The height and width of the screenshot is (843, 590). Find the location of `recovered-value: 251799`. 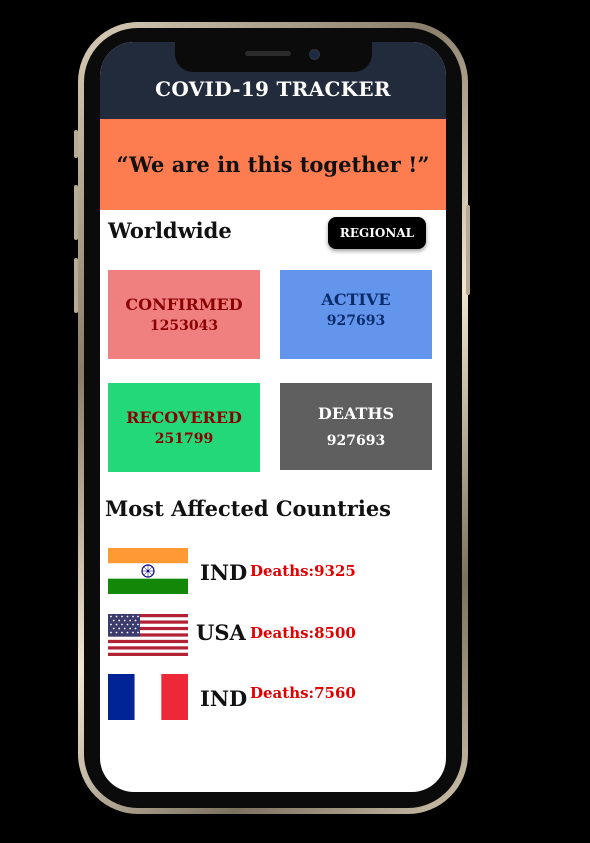

recovered-value: 251799 is located at coordinates (184, 439).